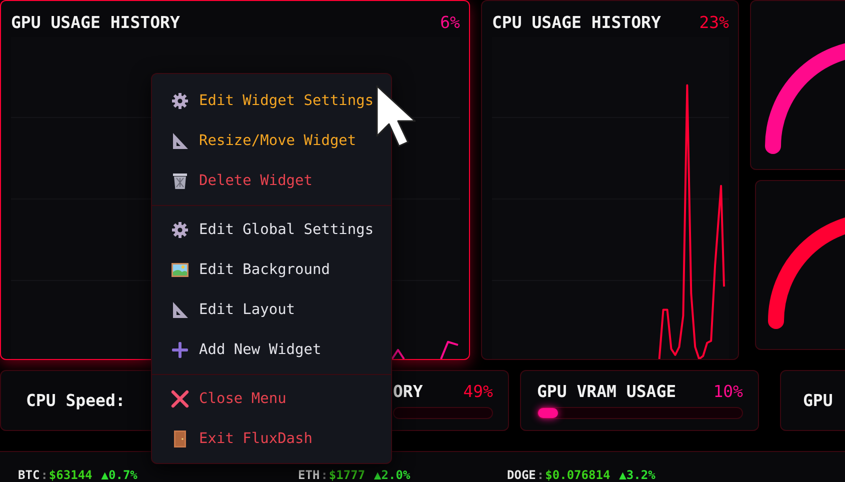 The height and width of the screenshot is (482, 845). Describe the element at coordinates (396, 116) in the screenshot. I see `mouse-cursor-icon` at that location.